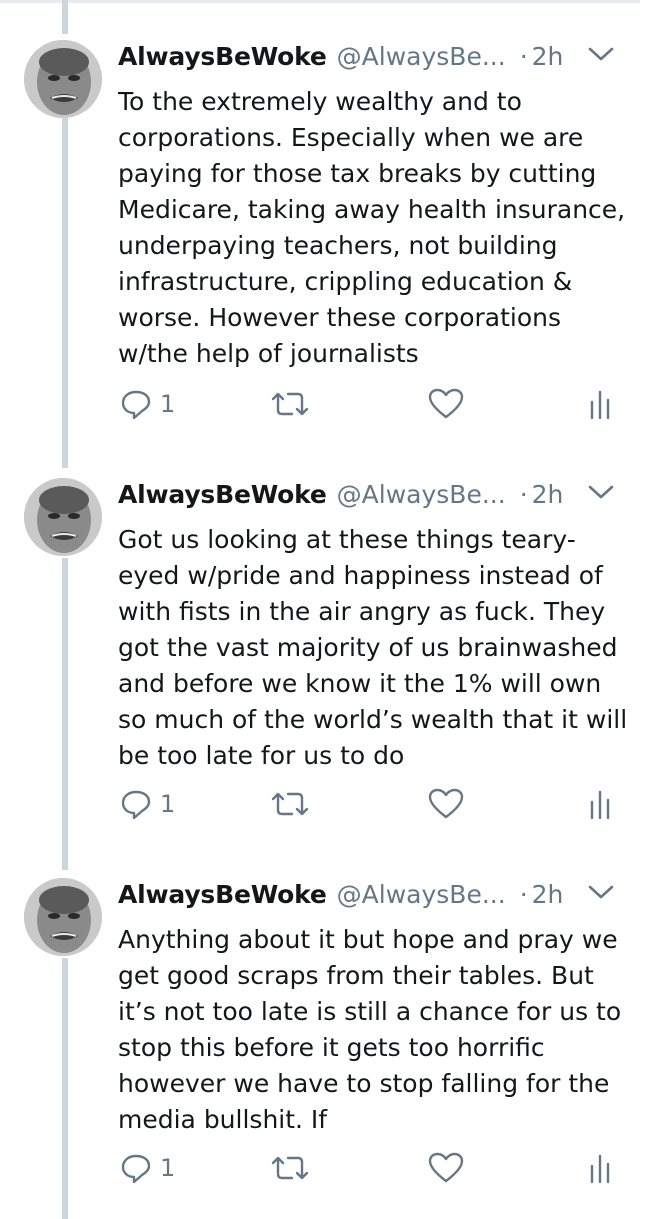  Describe the element at coordinates (320, 1) in the screenshot. I see `top-divider` at that location.